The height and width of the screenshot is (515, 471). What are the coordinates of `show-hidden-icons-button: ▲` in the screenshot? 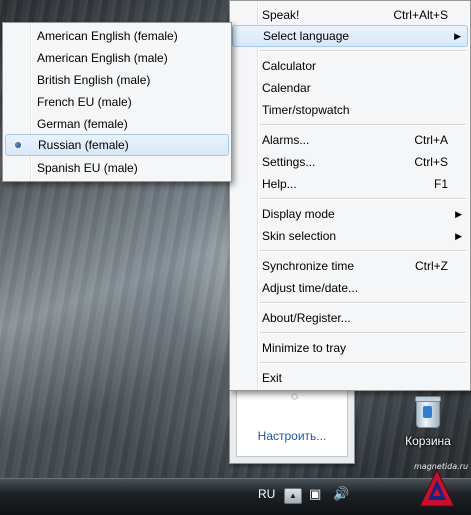 It's located at (293, 496).